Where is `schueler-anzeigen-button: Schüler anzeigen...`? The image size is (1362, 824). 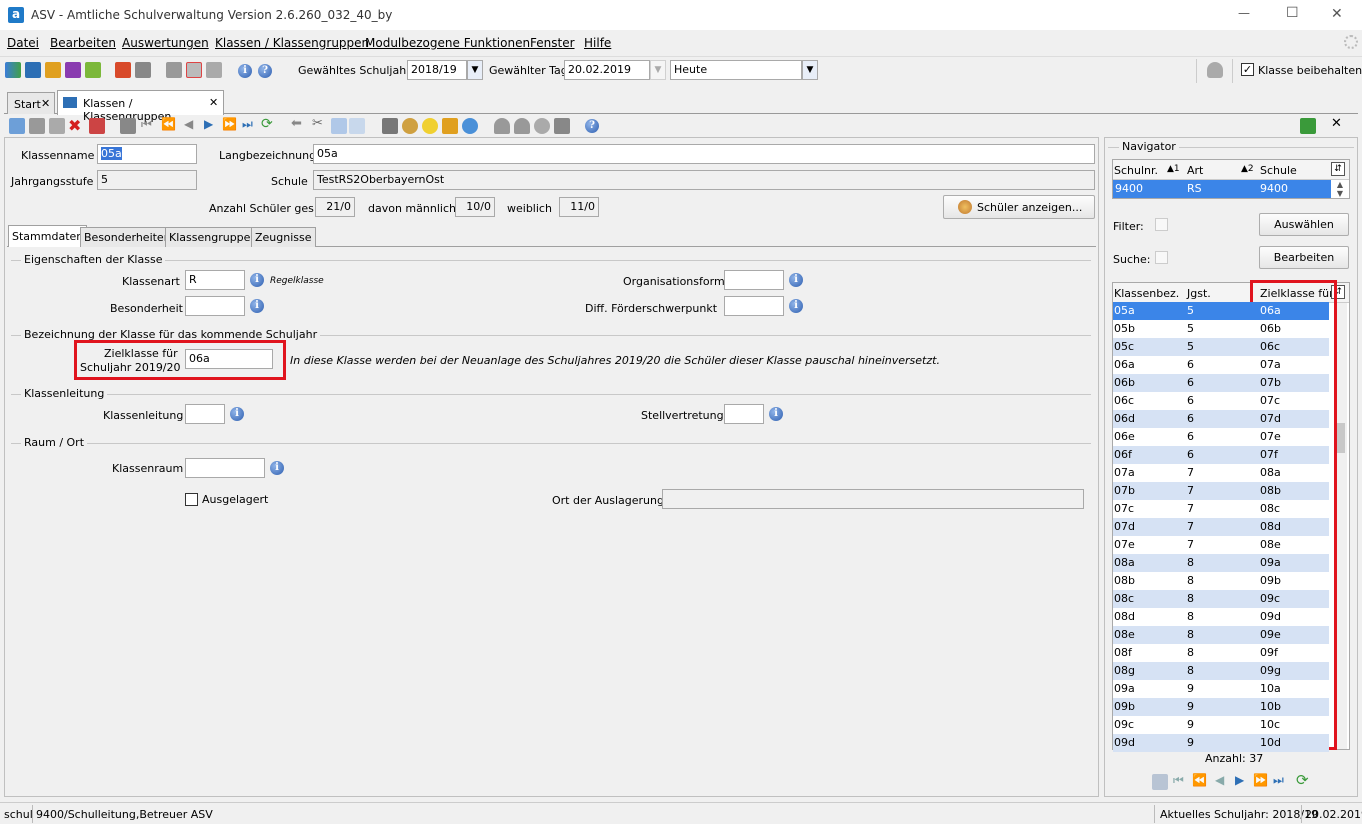 schueler-anzeigen-button: Schüler anzeigen... is located at coordinates (1019, 207).